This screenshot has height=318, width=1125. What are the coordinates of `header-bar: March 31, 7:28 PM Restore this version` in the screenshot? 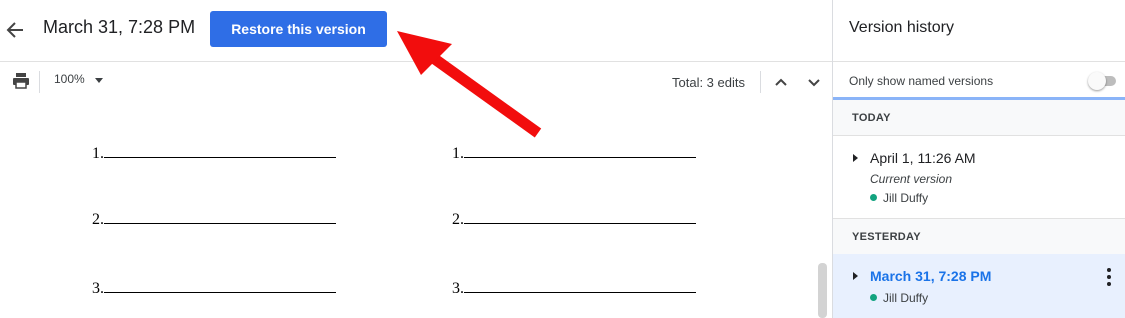 It's located at (416, 30).